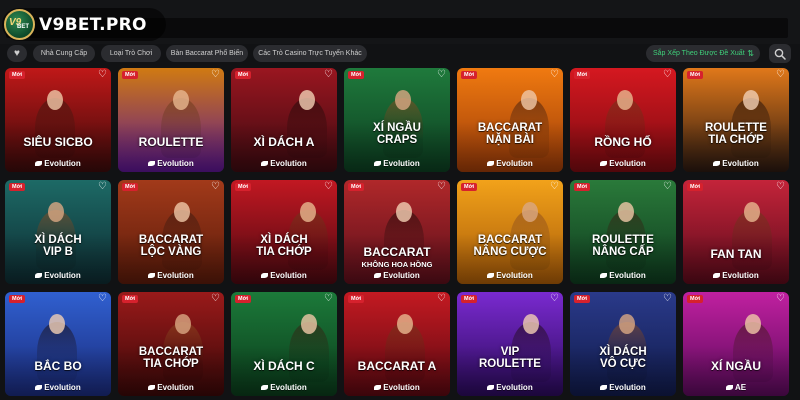  What do you see at coordinates (131, 53) in the screenshot?
I see `chip-game-type: Loại Trò Chơi` at bounding box center [131, 53].